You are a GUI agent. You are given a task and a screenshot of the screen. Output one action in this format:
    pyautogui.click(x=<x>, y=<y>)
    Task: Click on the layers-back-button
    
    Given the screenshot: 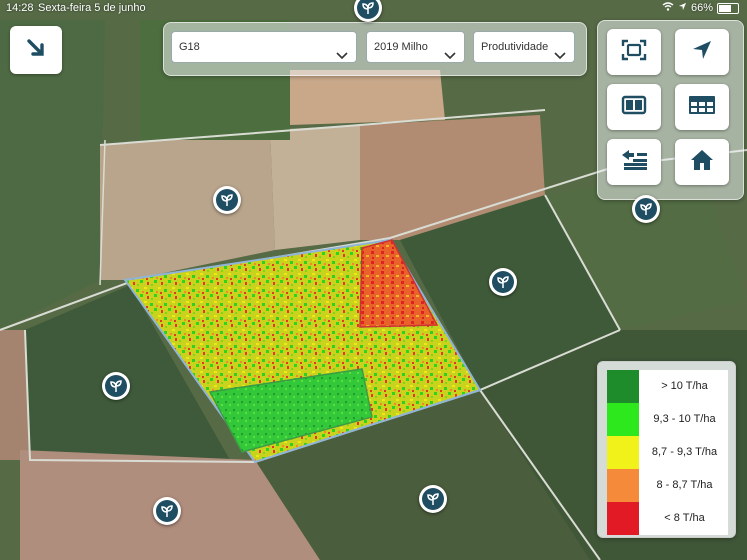 What is the action you would take?
    pyautogui.click(x=634, y=162)
    